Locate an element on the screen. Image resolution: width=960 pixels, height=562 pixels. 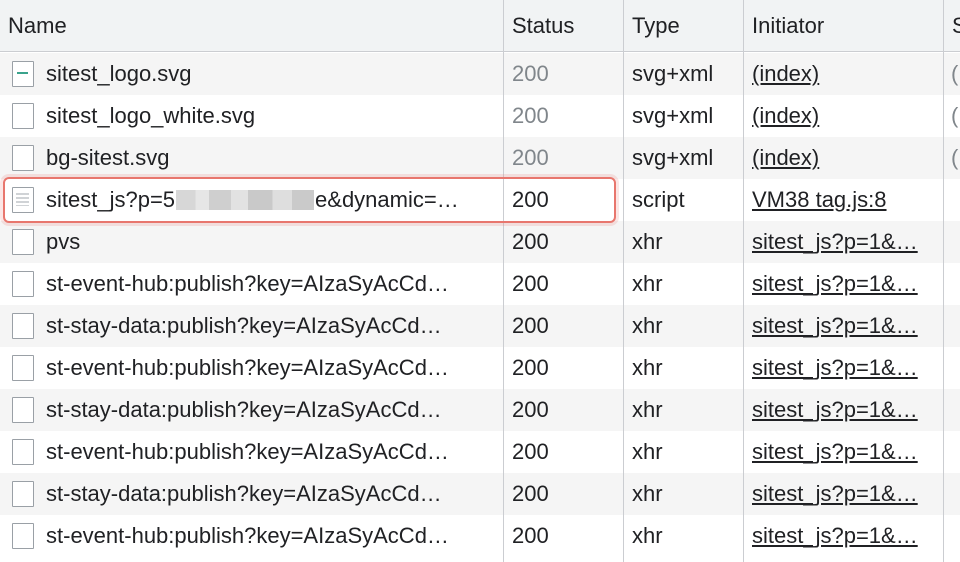
request-name: pvs is located at coordinates (272, 242).